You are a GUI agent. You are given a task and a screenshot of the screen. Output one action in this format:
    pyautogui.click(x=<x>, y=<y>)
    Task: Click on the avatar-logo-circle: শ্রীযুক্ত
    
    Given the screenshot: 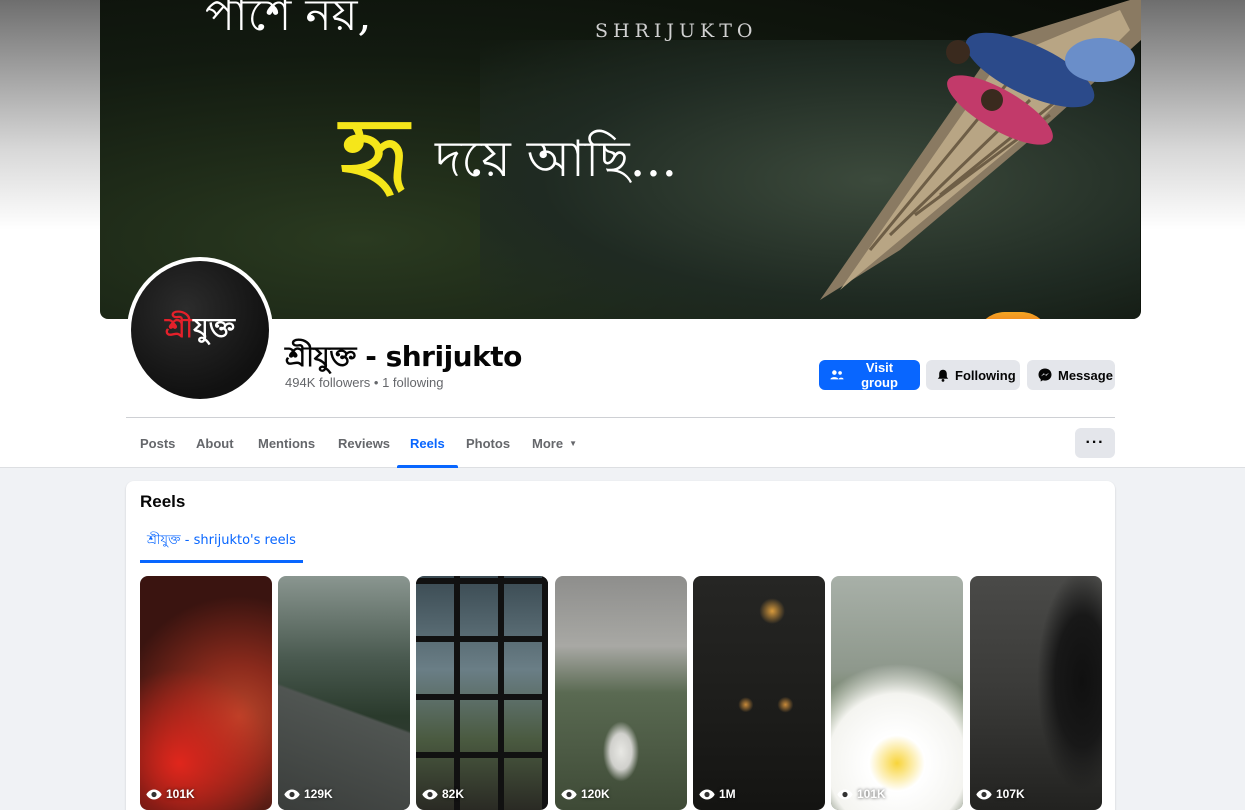 What is the action you would take?
    pyautogui.click(x=200, y=330)
    